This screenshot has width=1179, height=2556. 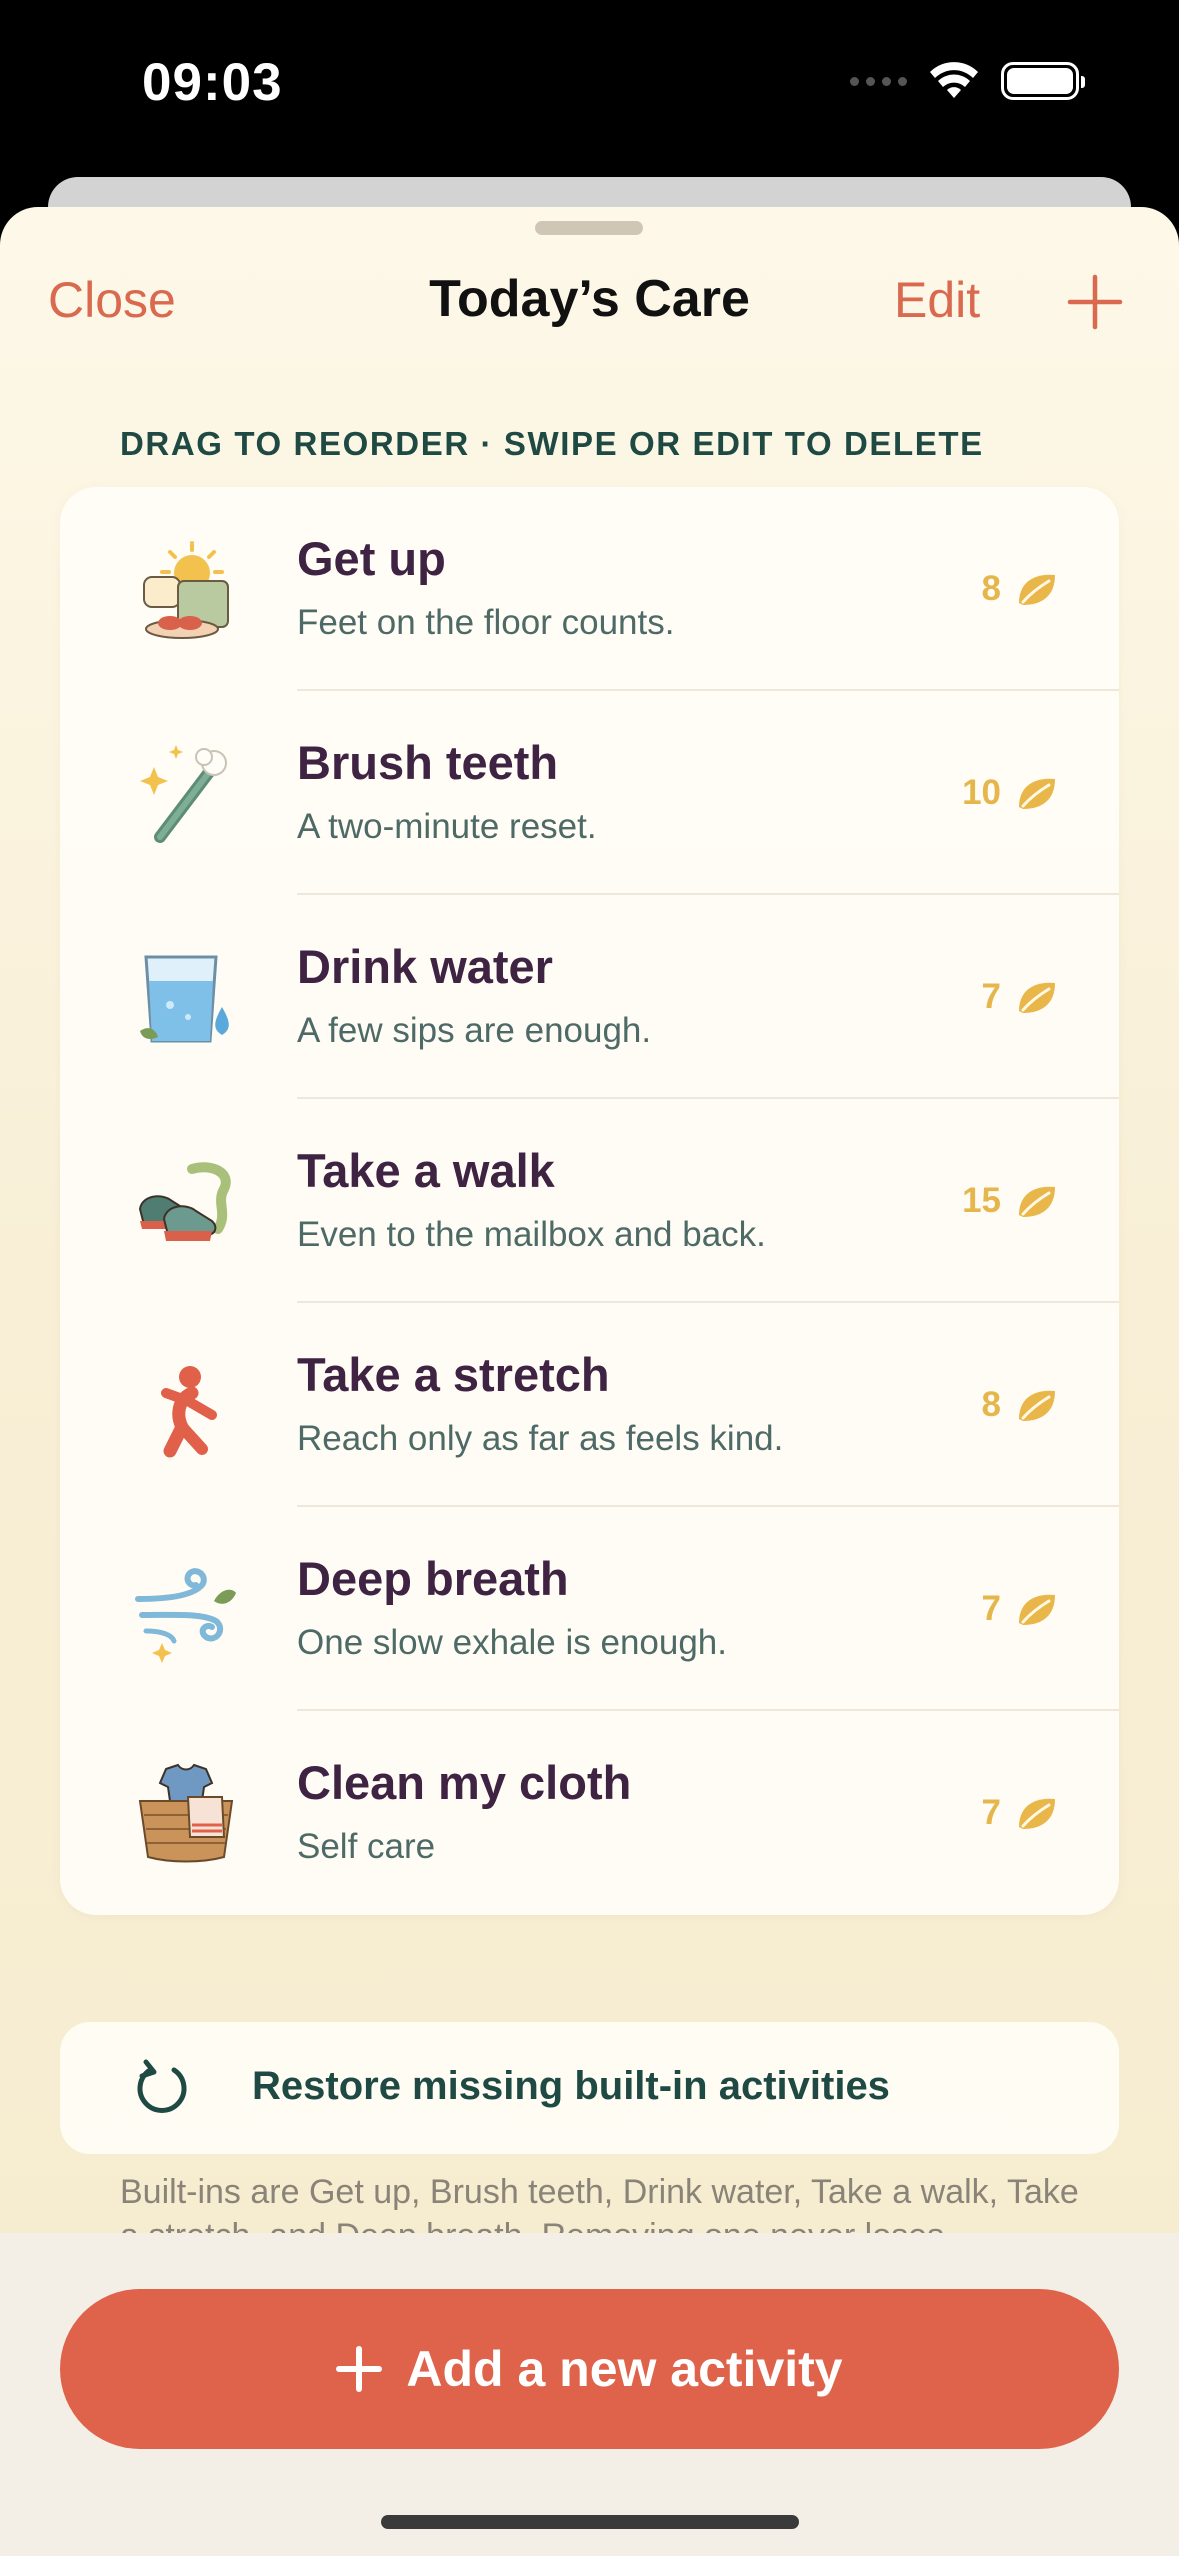 What do you see at coordinates (590, 2522) in the screenshot?
I see `home-indicator` at bounding box center [590, 2522].